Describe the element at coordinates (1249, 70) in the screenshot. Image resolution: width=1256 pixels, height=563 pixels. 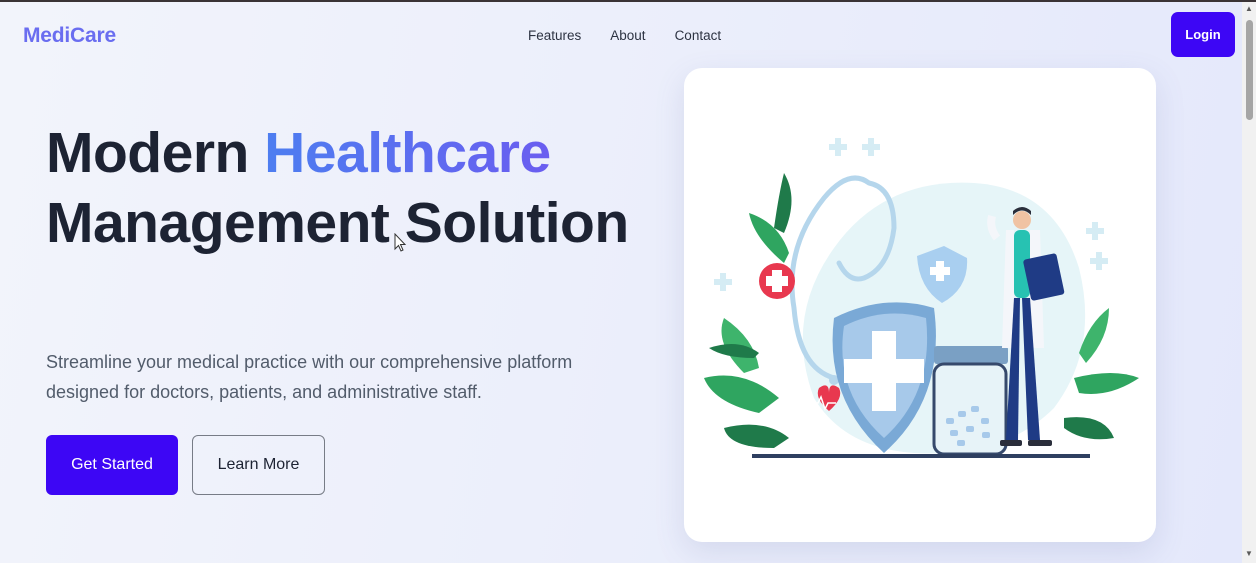
I see `scroll-thumb` at that location.